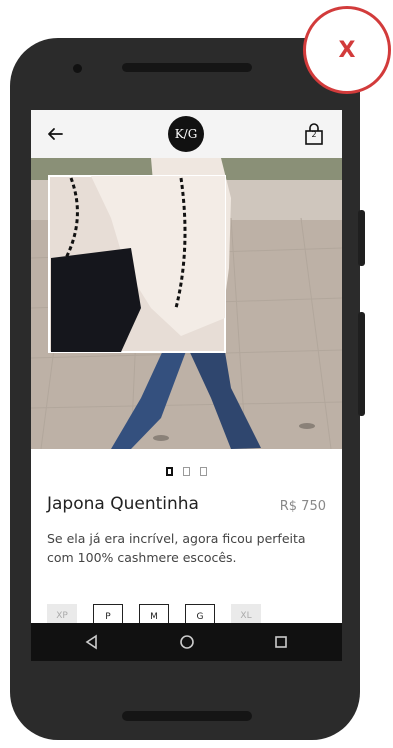  I want to click on circle-home-icon, so click(187, 642).